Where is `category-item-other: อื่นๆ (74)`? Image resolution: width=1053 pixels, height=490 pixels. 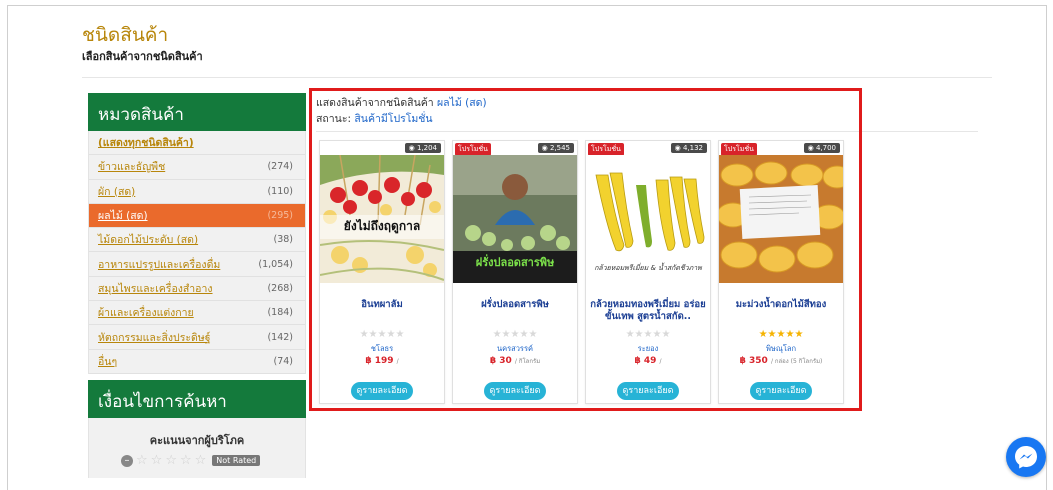
category-item-other: อื่นๆ (74) is located at coordinates (197, 362).